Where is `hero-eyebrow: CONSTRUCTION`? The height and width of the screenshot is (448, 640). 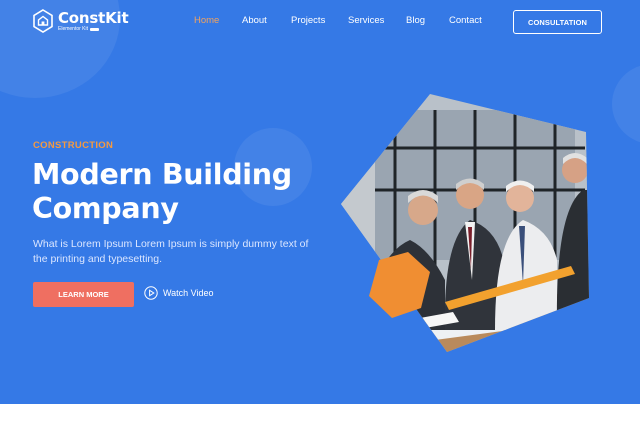
hero-eyebrow: CONSTRUCTION is located at coordinates (73, 145).